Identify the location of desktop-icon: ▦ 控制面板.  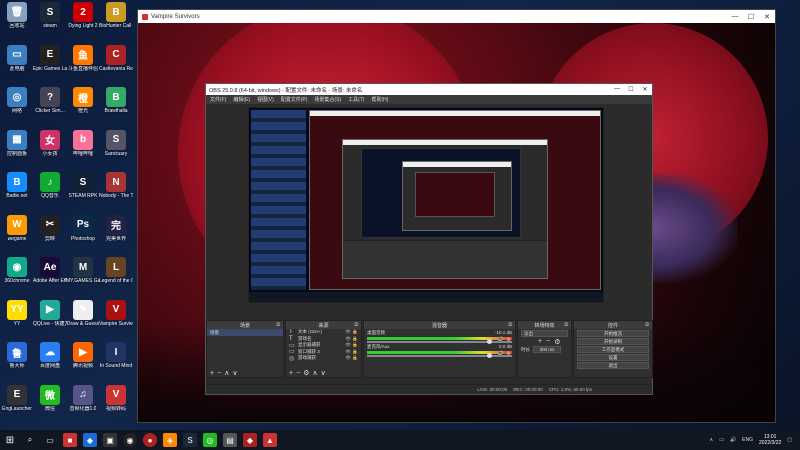
(17, 146).